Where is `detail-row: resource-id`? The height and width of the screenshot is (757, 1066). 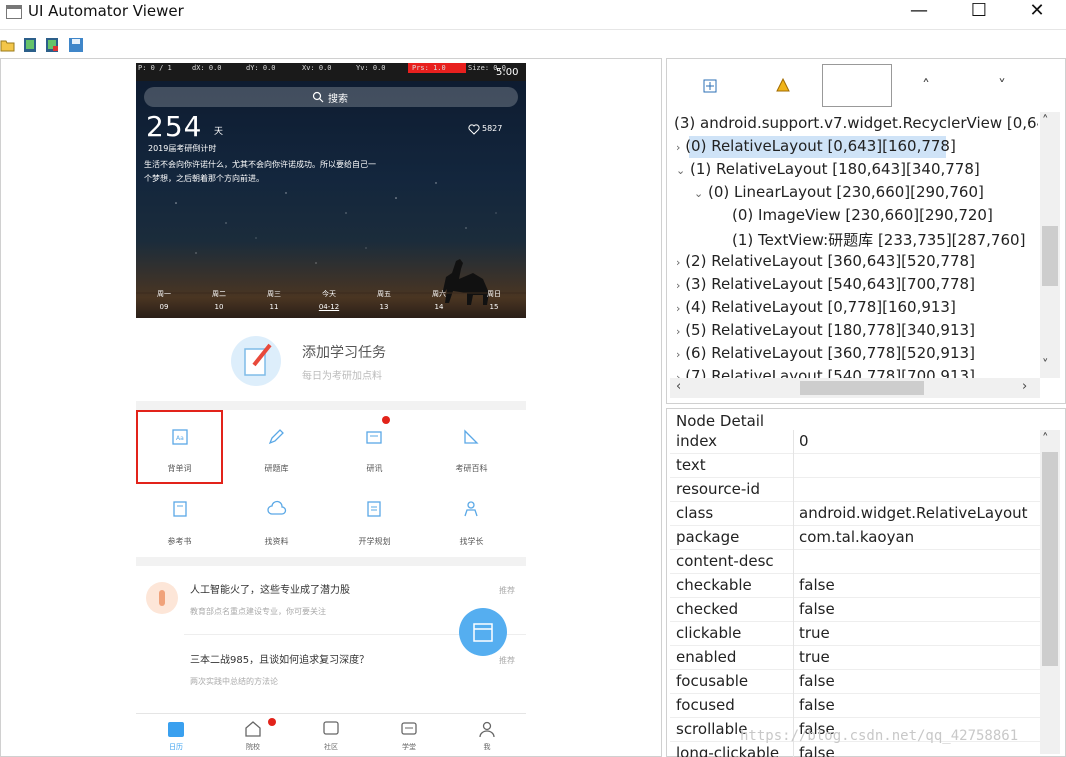
detail-row: resource-id is located at coordinates (855, 490).